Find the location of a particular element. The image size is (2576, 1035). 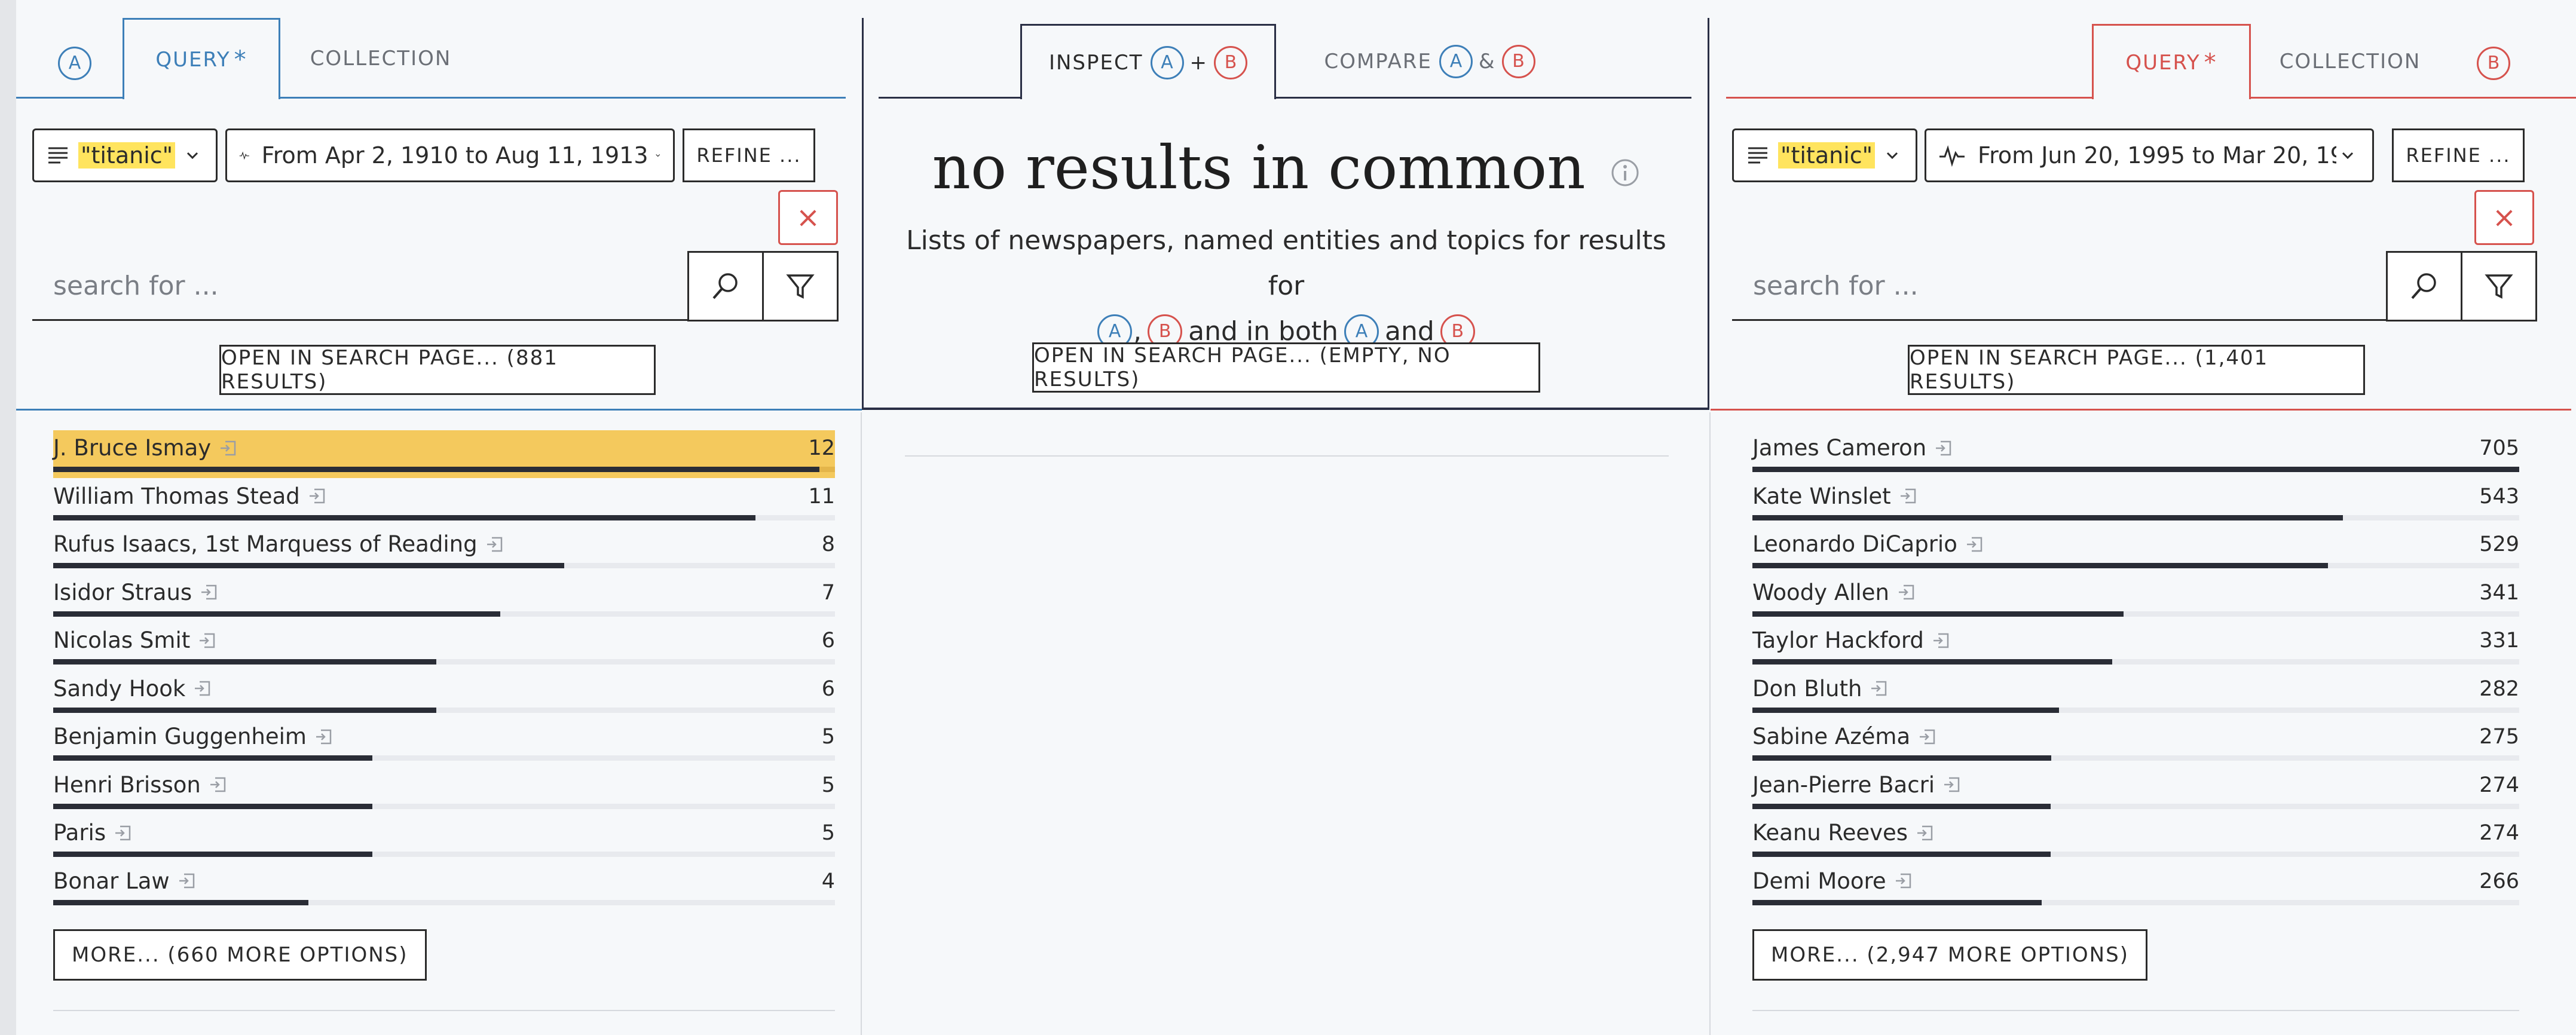

list-item: Nicolas Smit 6 is located at coordinates (444, 646).